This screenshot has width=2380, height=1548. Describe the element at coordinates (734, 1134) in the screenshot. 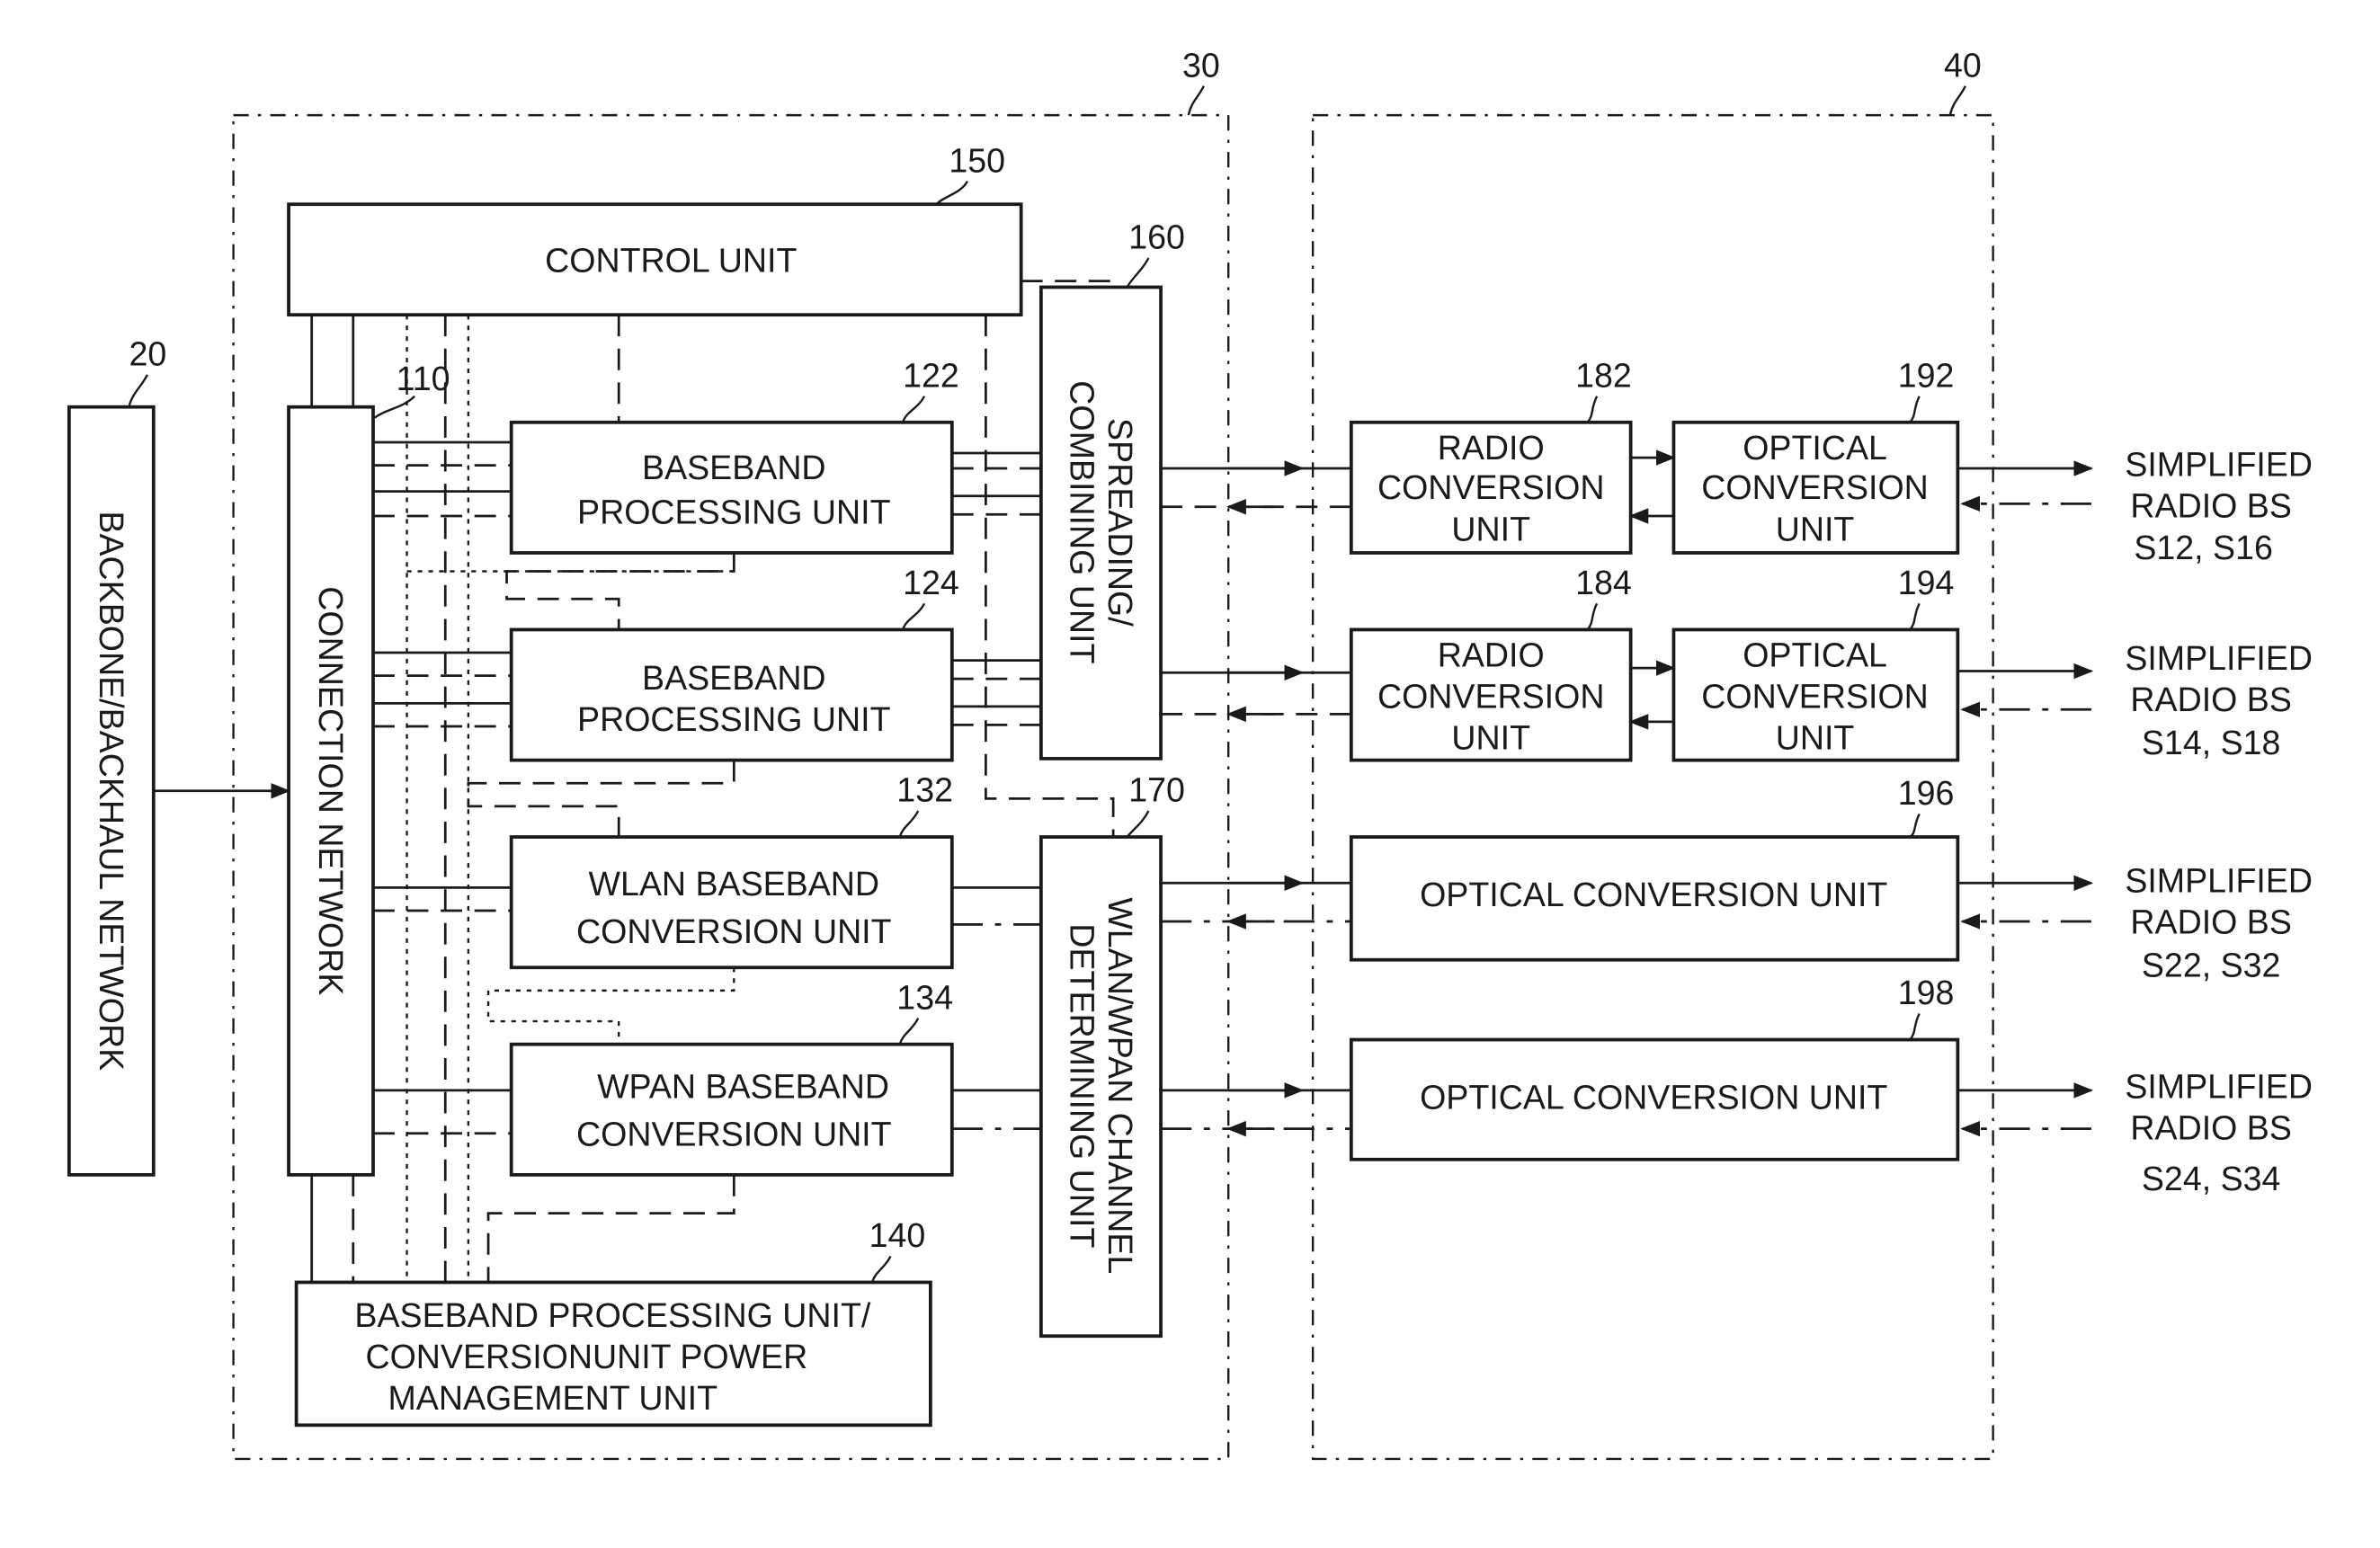

I see `wpan-line2: CONVERSION UNIT` at that location.